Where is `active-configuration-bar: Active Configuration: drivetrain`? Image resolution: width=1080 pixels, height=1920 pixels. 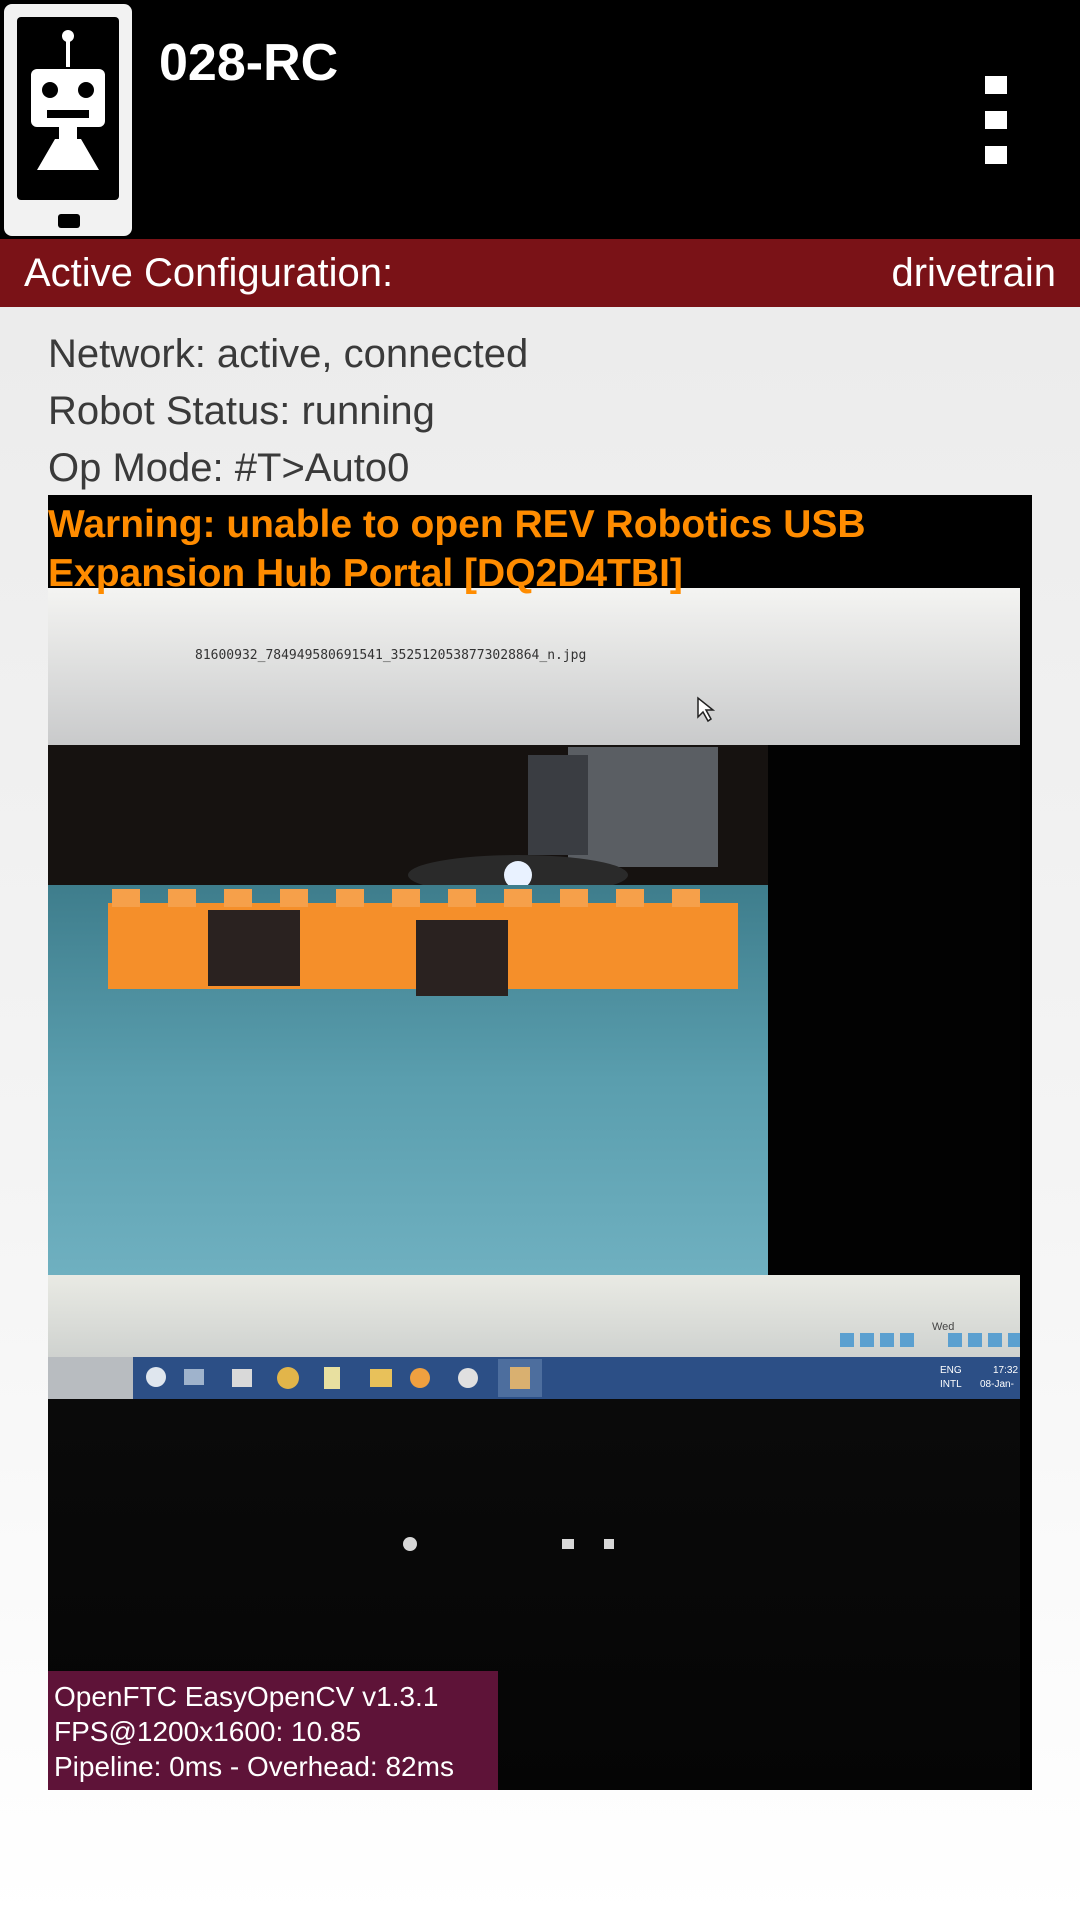
active-configuration-bar: Active Configuration: drivetrain is located at coordinates (540, 273).